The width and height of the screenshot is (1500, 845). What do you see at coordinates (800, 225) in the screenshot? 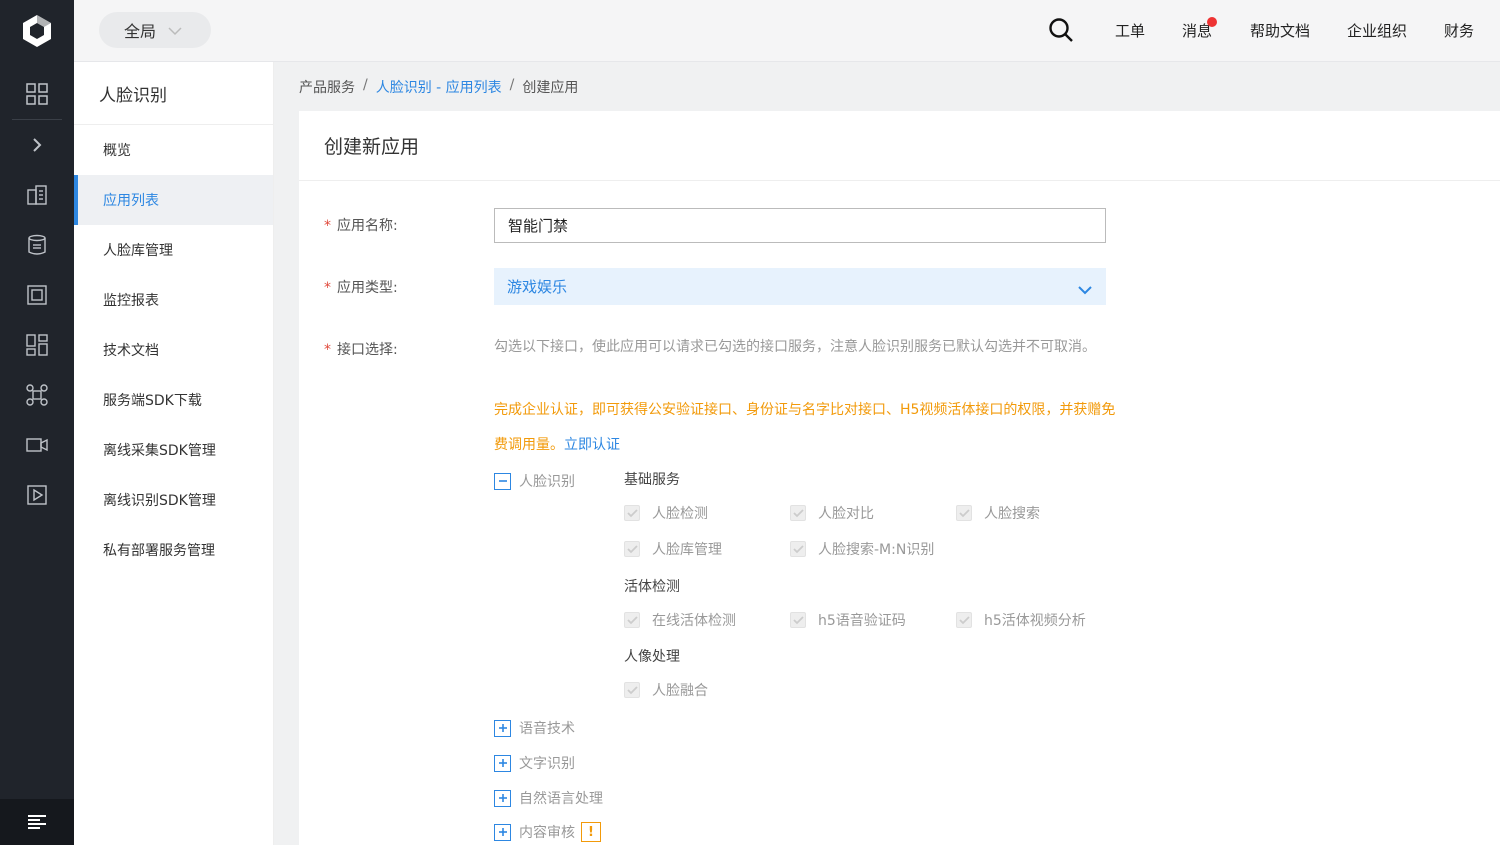
I see `app-name-input` at bounding box center [800, 225].